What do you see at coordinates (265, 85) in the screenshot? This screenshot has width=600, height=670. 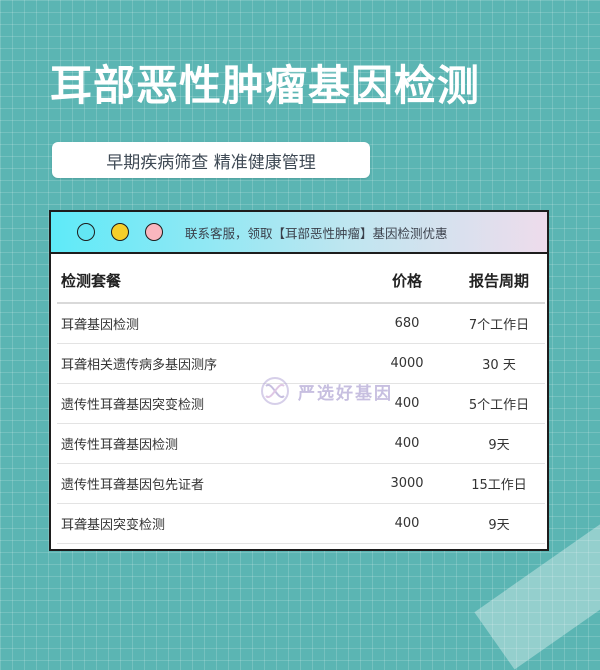 I see `page-title: 耳部恶性肿瘤基因检测` at bounding box center [265, 85].